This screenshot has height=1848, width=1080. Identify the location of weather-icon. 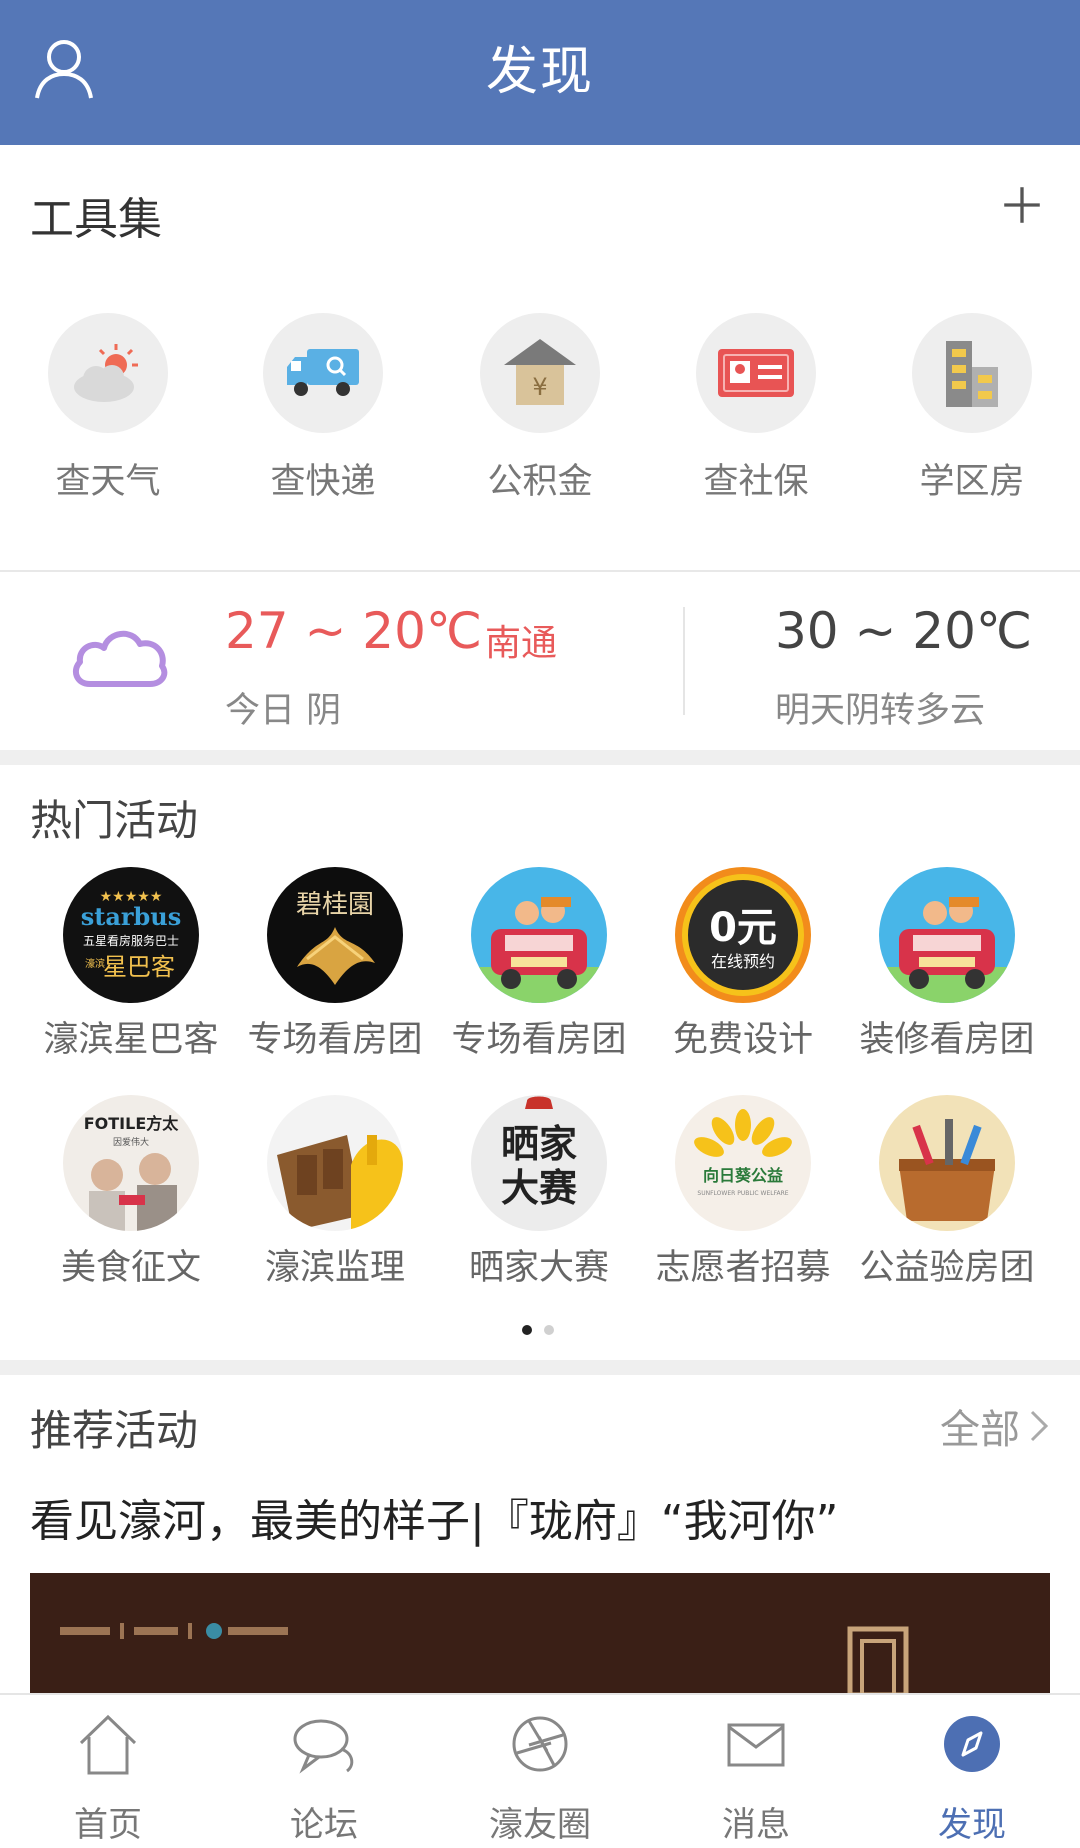
(106, 373).